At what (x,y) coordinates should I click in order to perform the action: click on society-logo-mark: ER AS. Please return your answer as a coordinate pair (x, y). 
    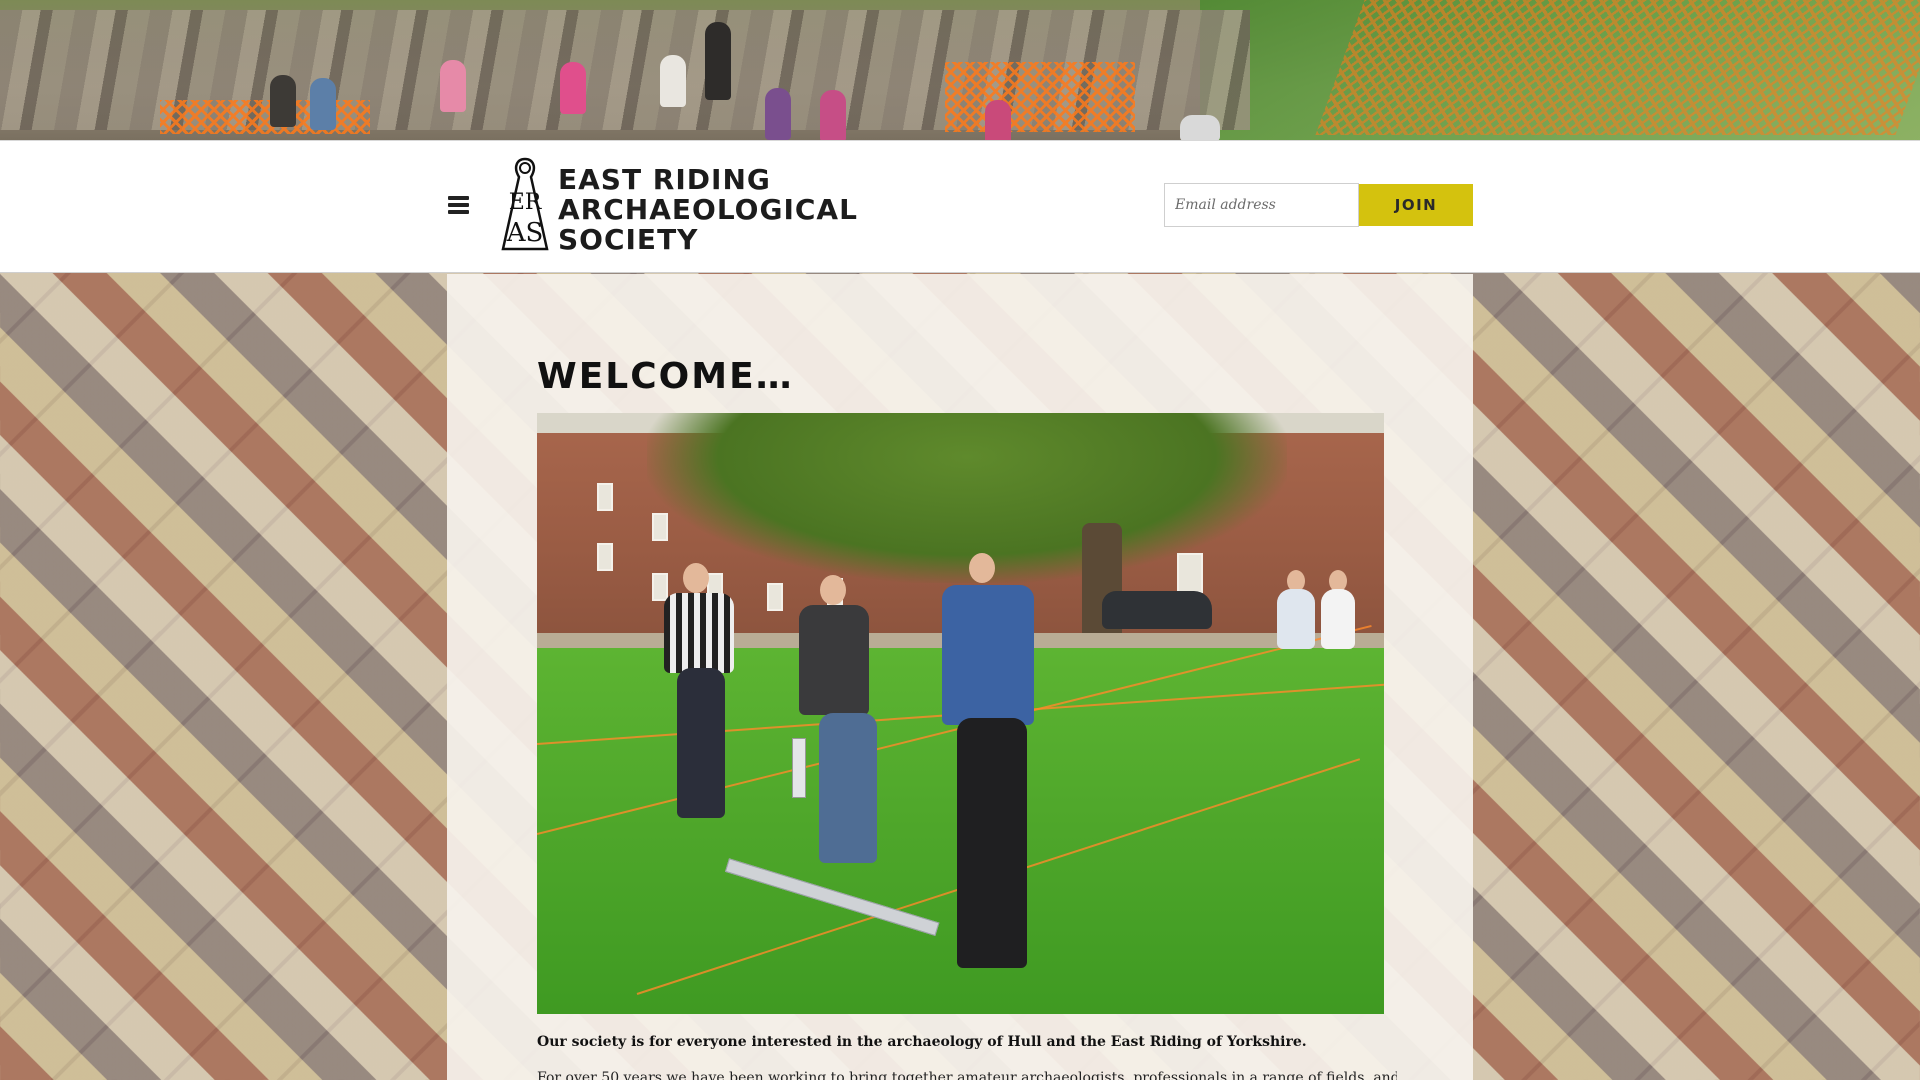
    Looking at the image, I should click on (525, 205).